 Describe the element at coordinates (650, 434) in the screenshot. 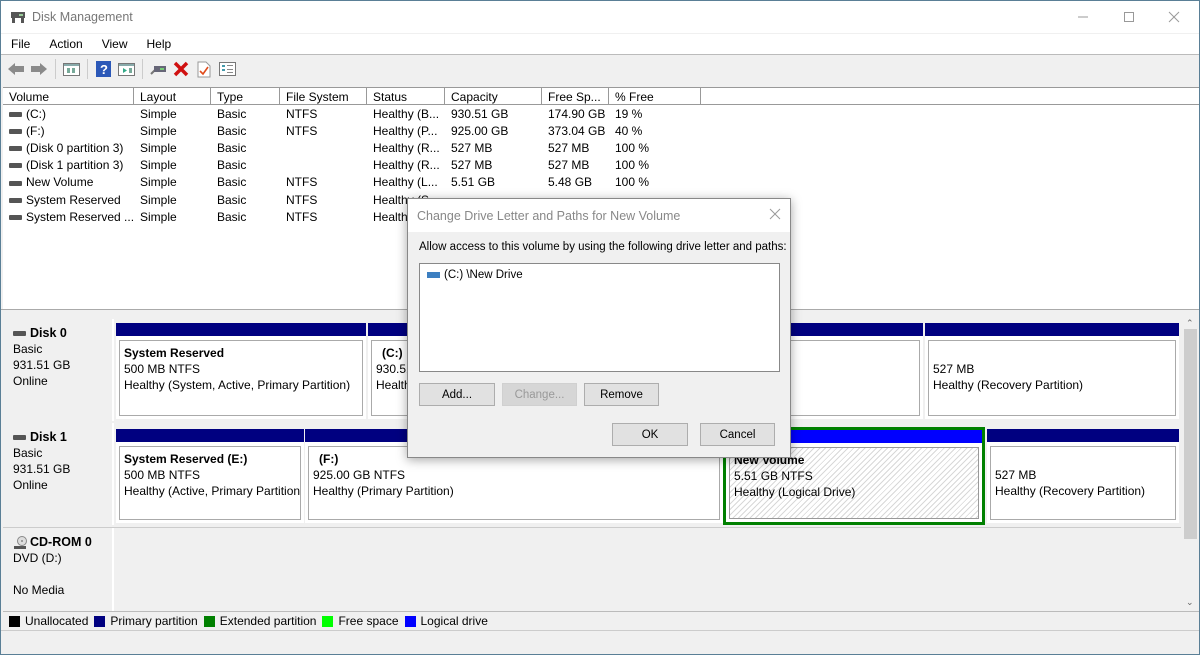

I see `ok-button: OK` at that location.